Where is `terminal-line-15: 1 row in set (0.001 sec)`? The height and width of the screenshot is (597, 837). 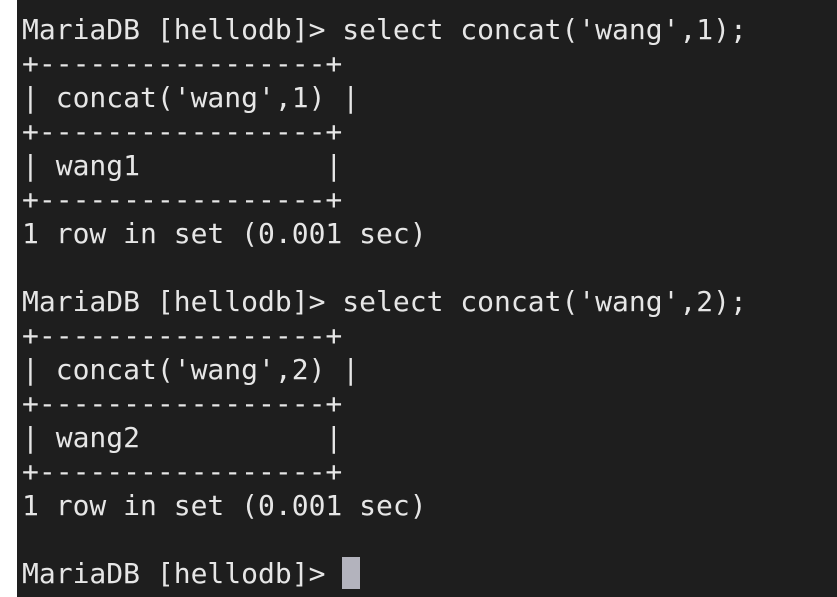 terminal-line-15: 1 row in set (0.001 sec) is located at coordinates (224, 505).